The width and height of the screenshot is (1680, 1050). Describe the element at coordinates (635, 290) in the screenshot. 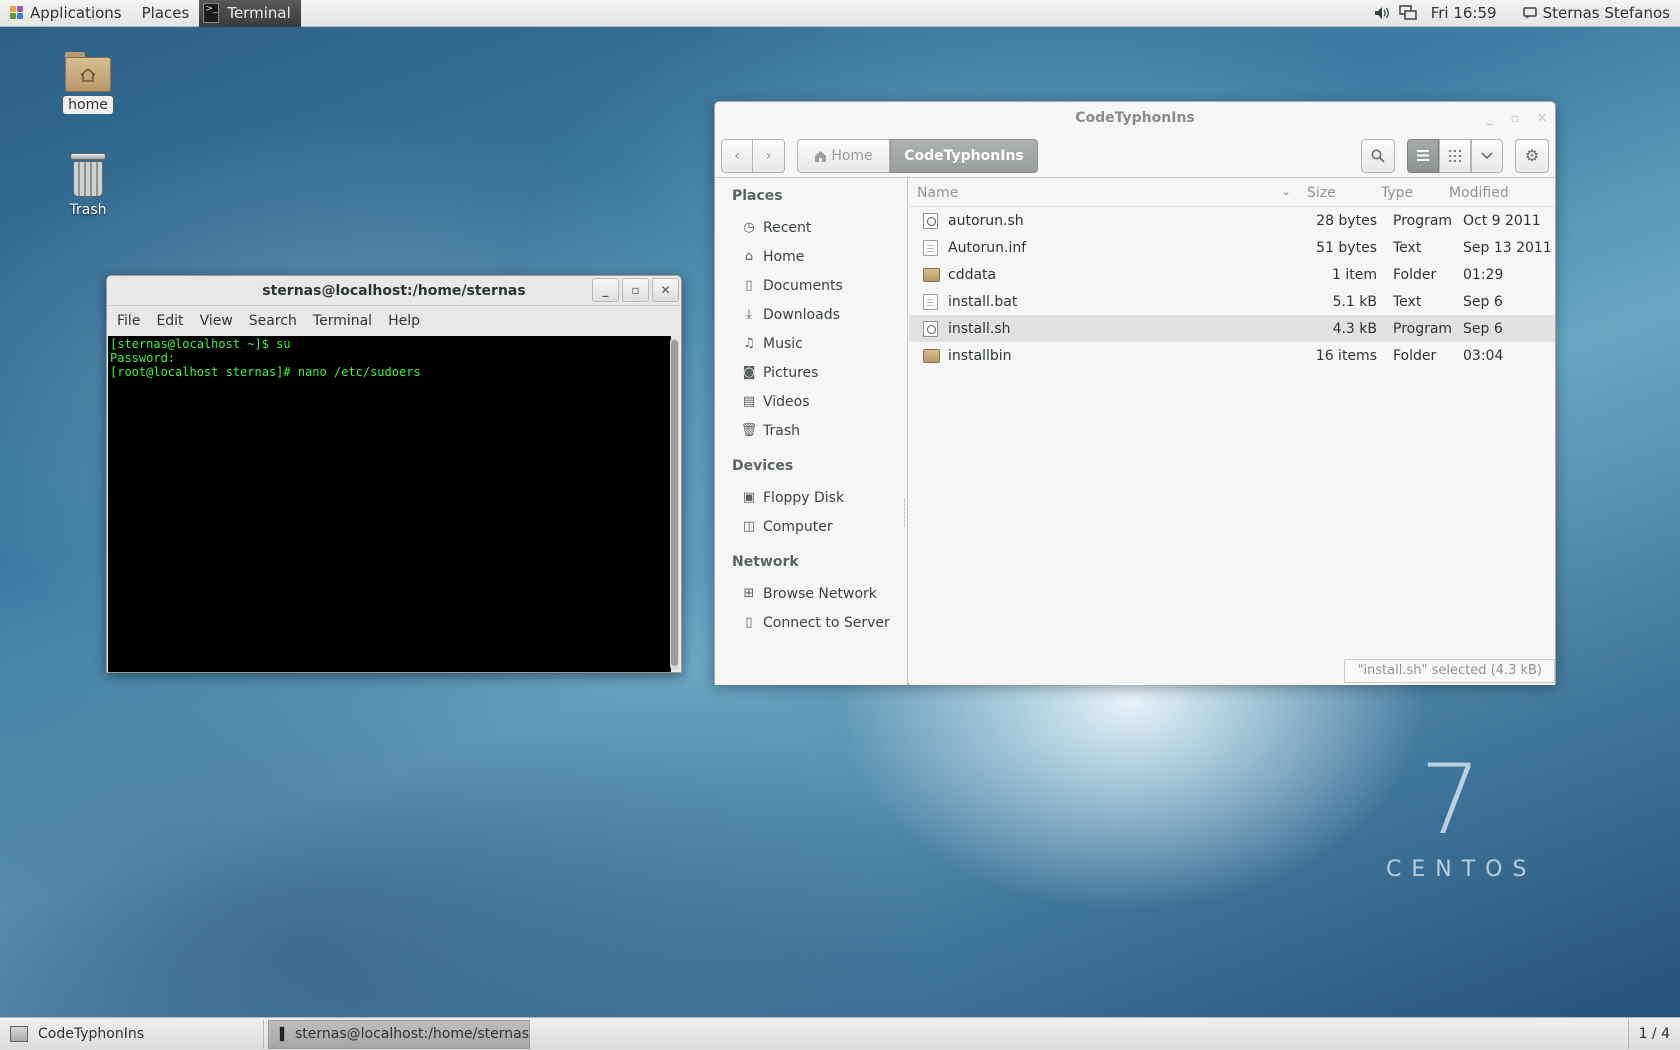

I see `maximize-button: ▫` at that location.